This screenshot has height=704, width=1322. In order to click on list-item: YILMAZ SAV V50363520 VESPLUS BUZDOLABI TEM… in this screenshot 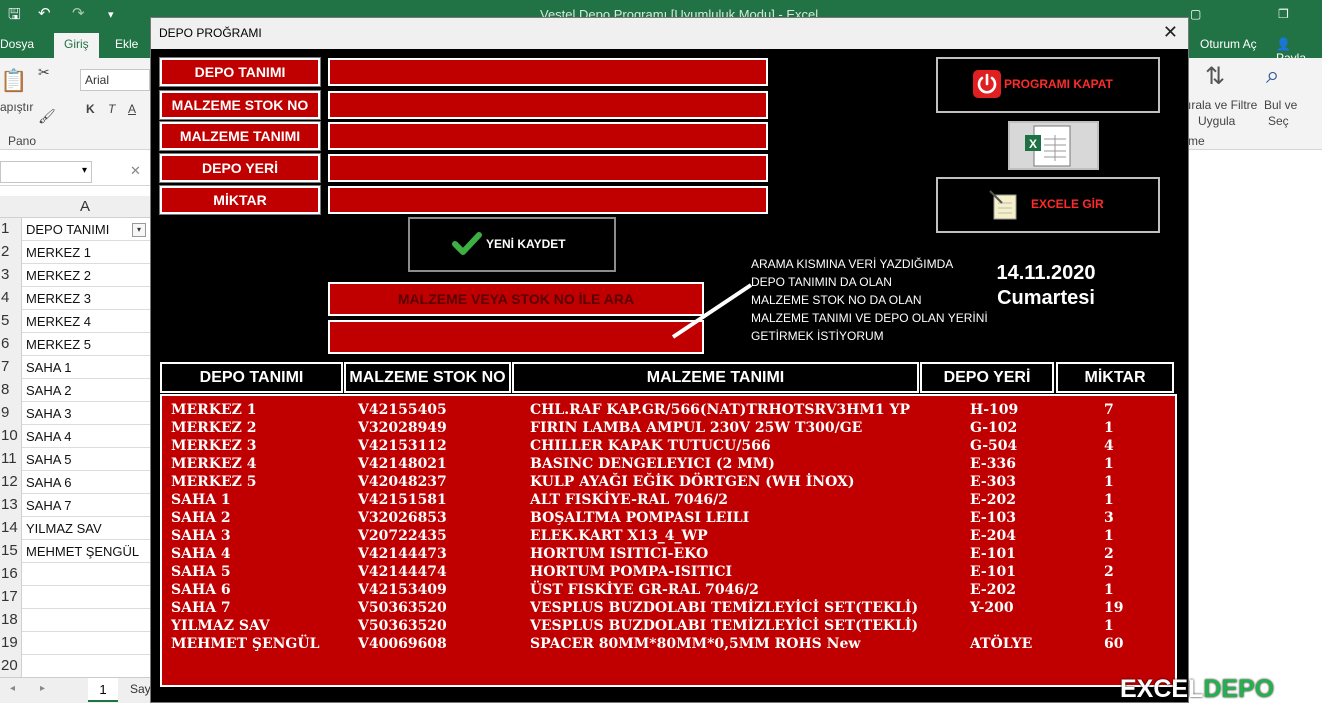, I will do `click(668, 627)`.